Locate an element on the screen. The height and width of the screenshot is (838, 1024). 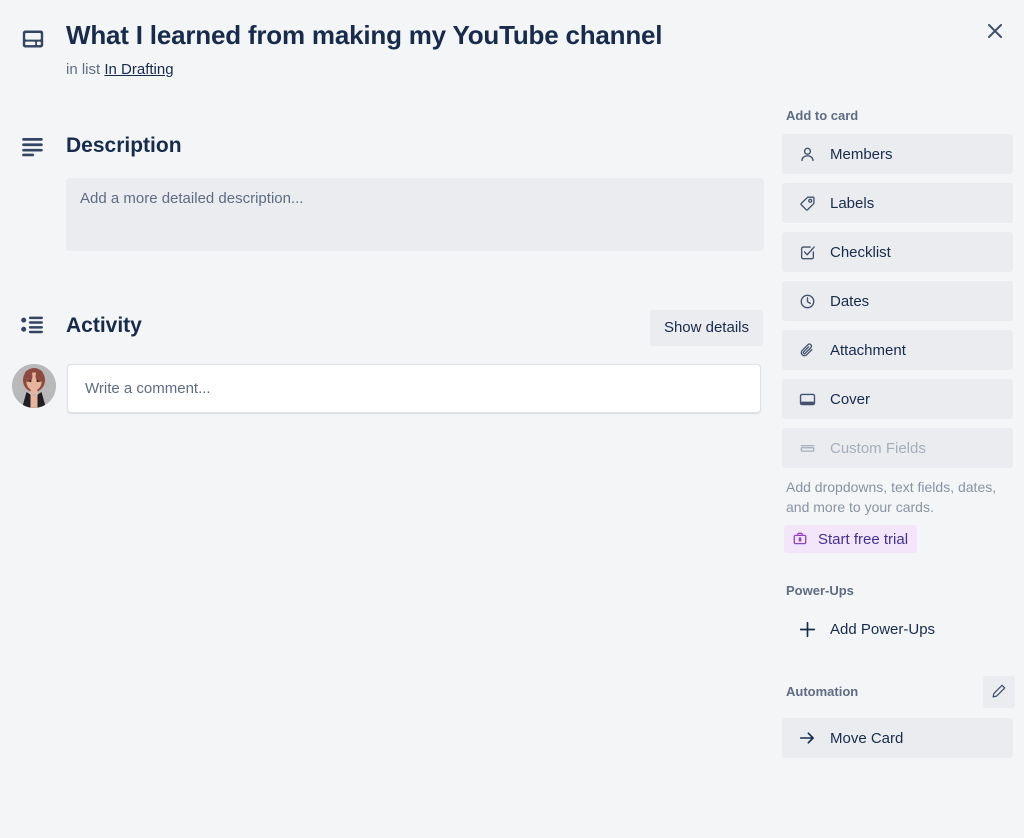
card-list-breadcrumb: in list In Drafting is located at coordinates (424, 70).